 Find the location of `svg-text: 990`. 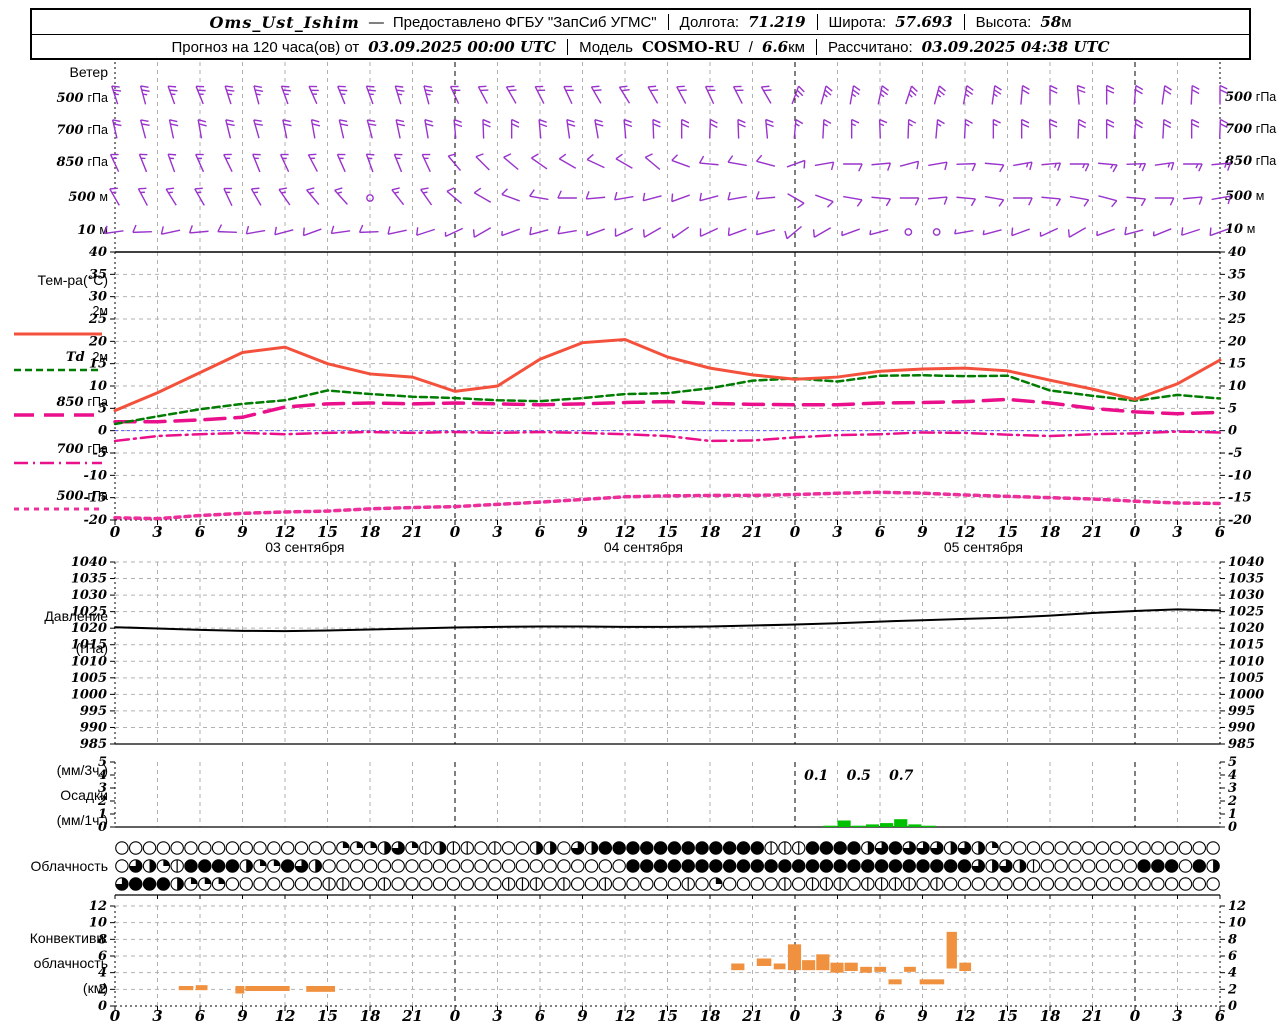

svg-text: 990 is located at coordinates (1241, 727).